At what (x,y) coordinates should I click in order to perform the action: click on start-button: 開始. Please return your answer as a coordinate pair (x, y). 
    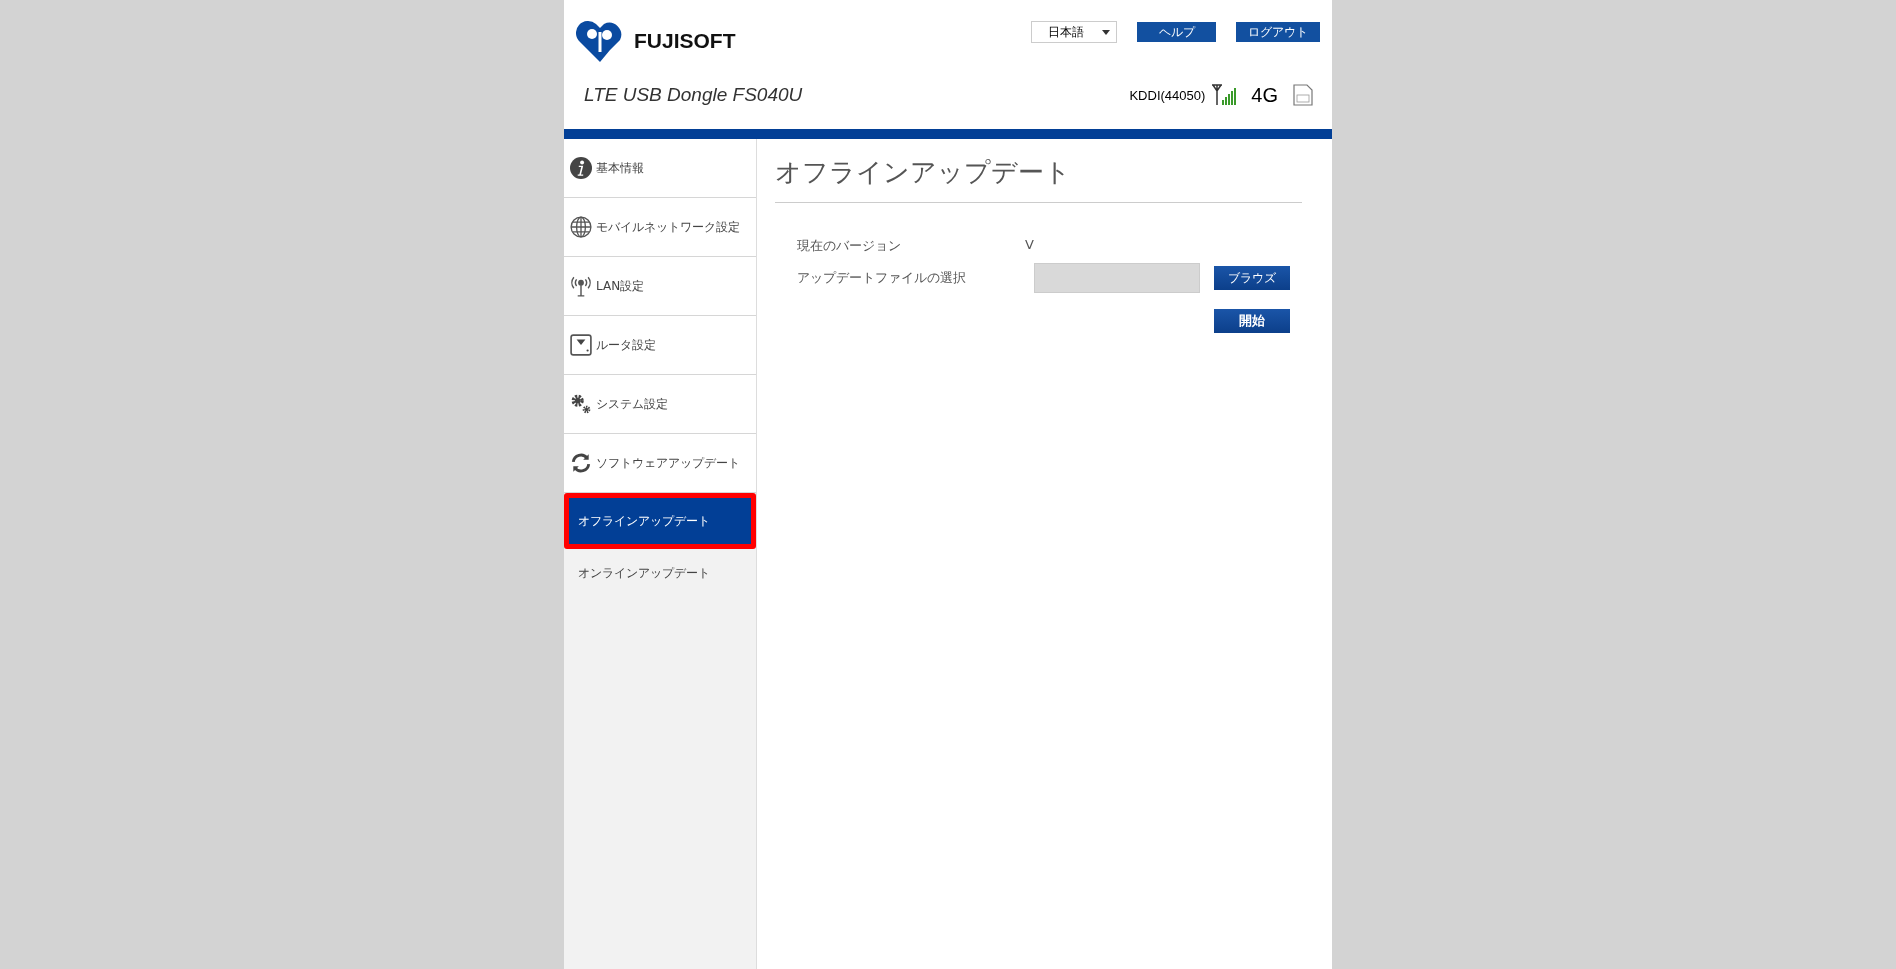
    Looking at the image, I should click on (1251, 321).